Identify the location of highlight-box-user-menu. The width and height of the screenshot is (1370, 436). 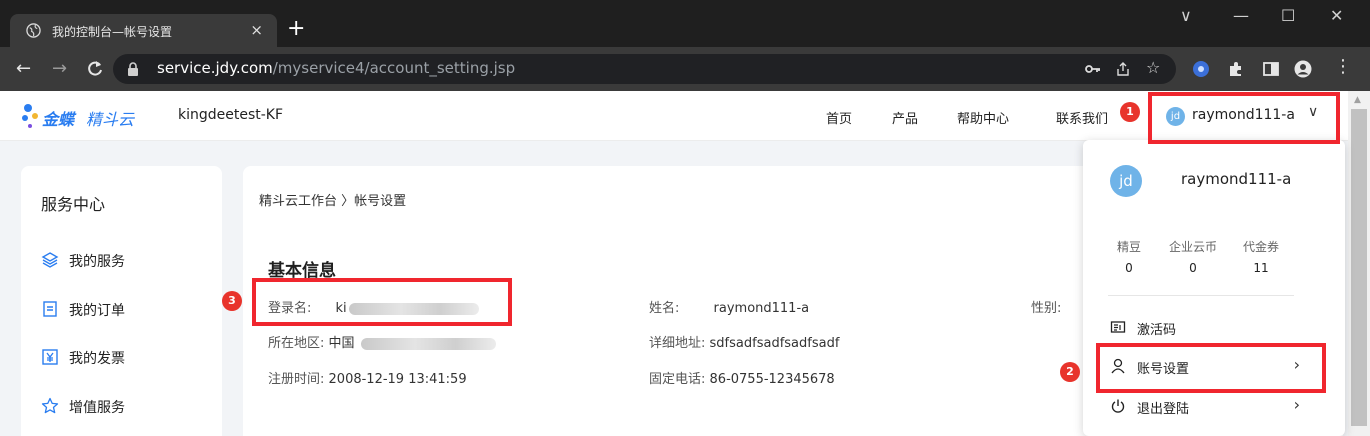
(1244, 118).